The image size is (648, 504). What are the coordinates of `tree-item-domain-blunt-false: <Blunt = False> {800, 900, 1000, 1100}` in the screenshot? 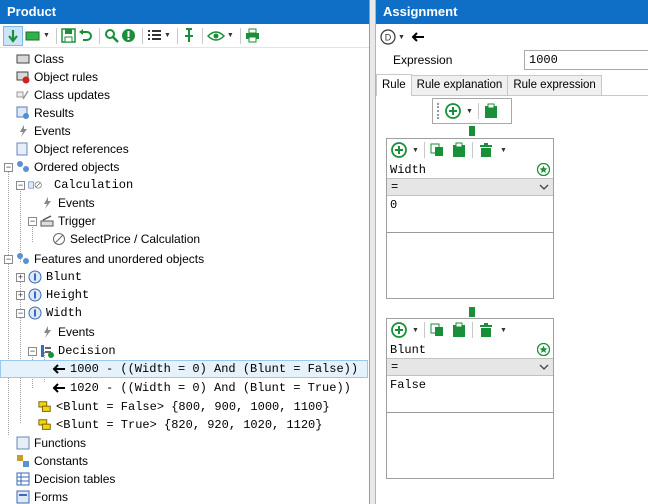 It's located at (184, 407).